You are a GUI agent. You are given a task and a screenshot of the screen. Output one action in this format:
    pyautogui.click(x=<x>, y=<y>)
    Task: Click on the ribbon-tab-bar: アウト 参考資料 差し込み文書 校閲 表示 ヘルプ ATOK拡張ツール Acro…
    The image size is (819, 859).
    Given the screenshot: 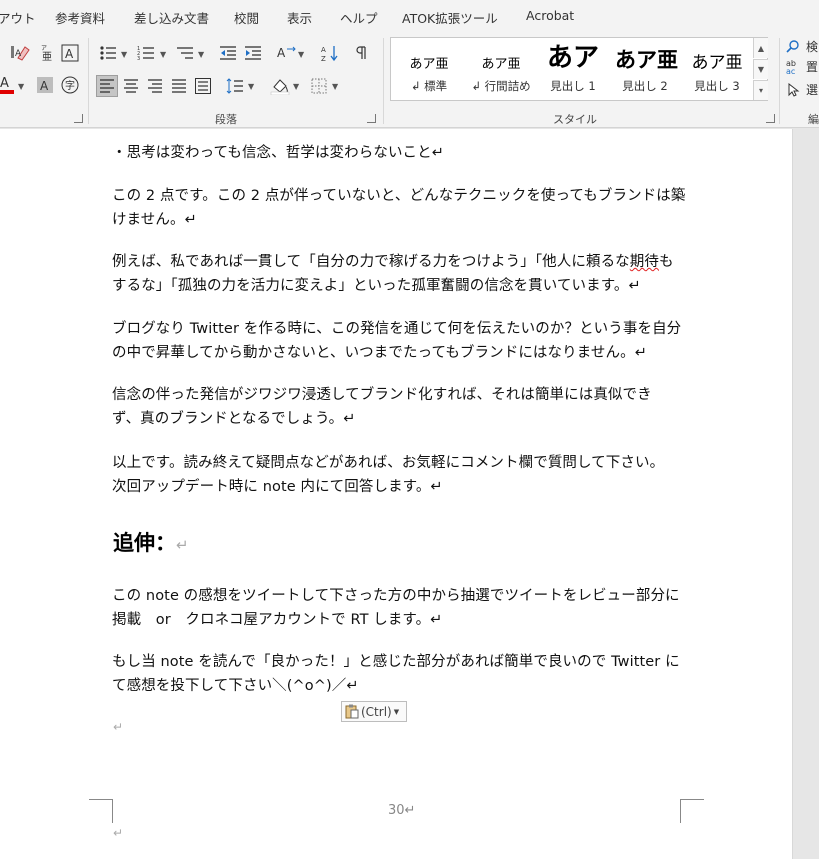 What is the action you would take?
    pyautogui.click(x=409, y=16)
    